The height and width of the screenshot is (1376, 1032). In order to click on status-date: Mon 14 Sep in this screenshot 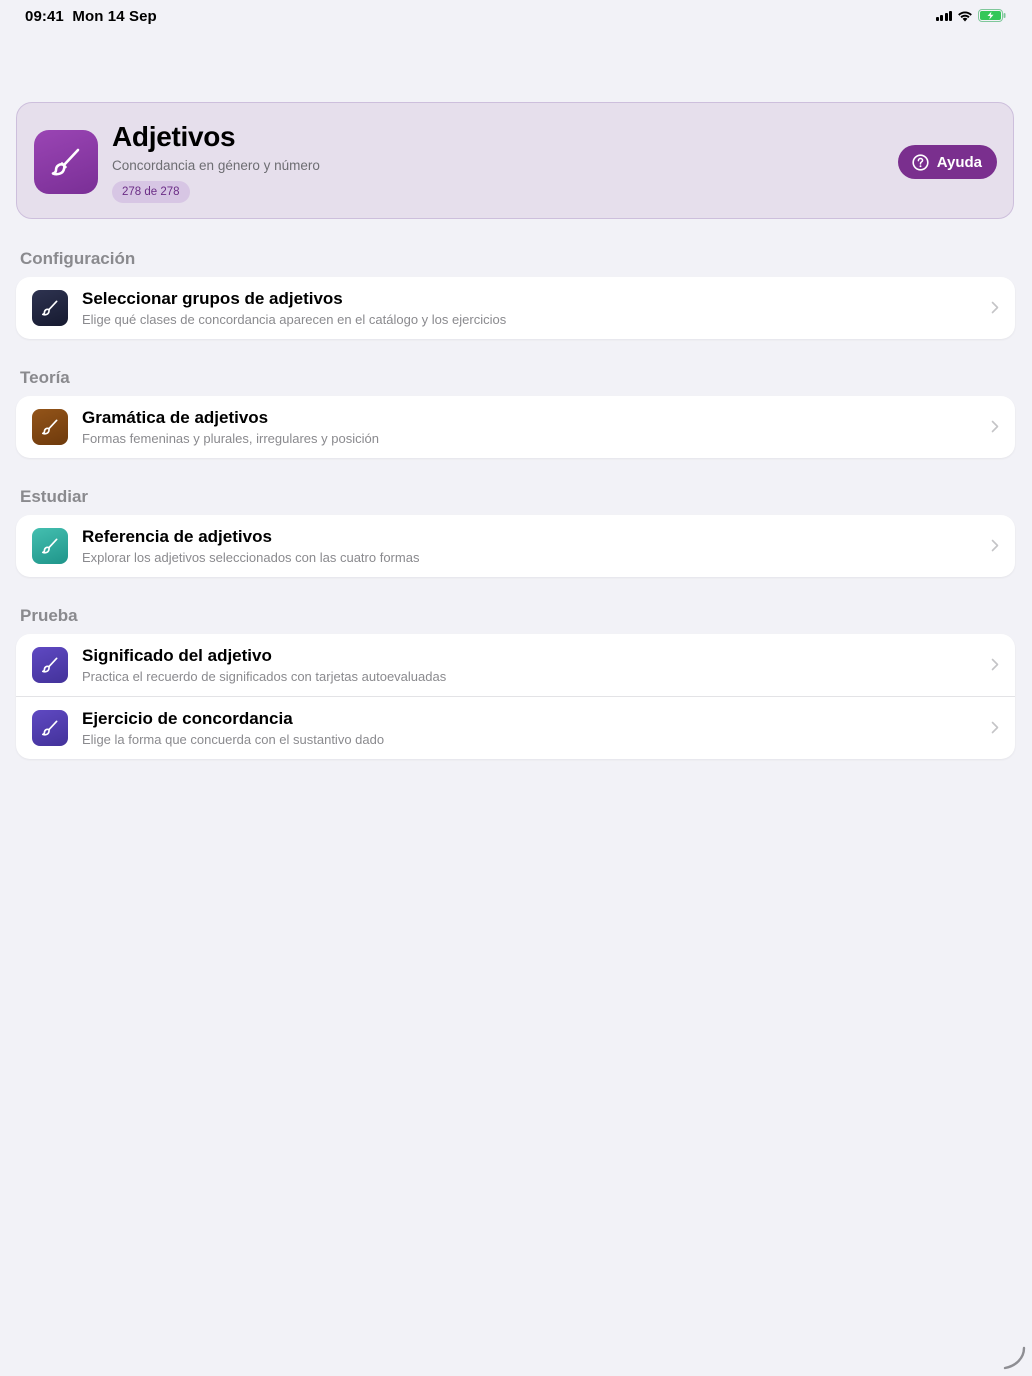, I will do `click(114, 16)`.